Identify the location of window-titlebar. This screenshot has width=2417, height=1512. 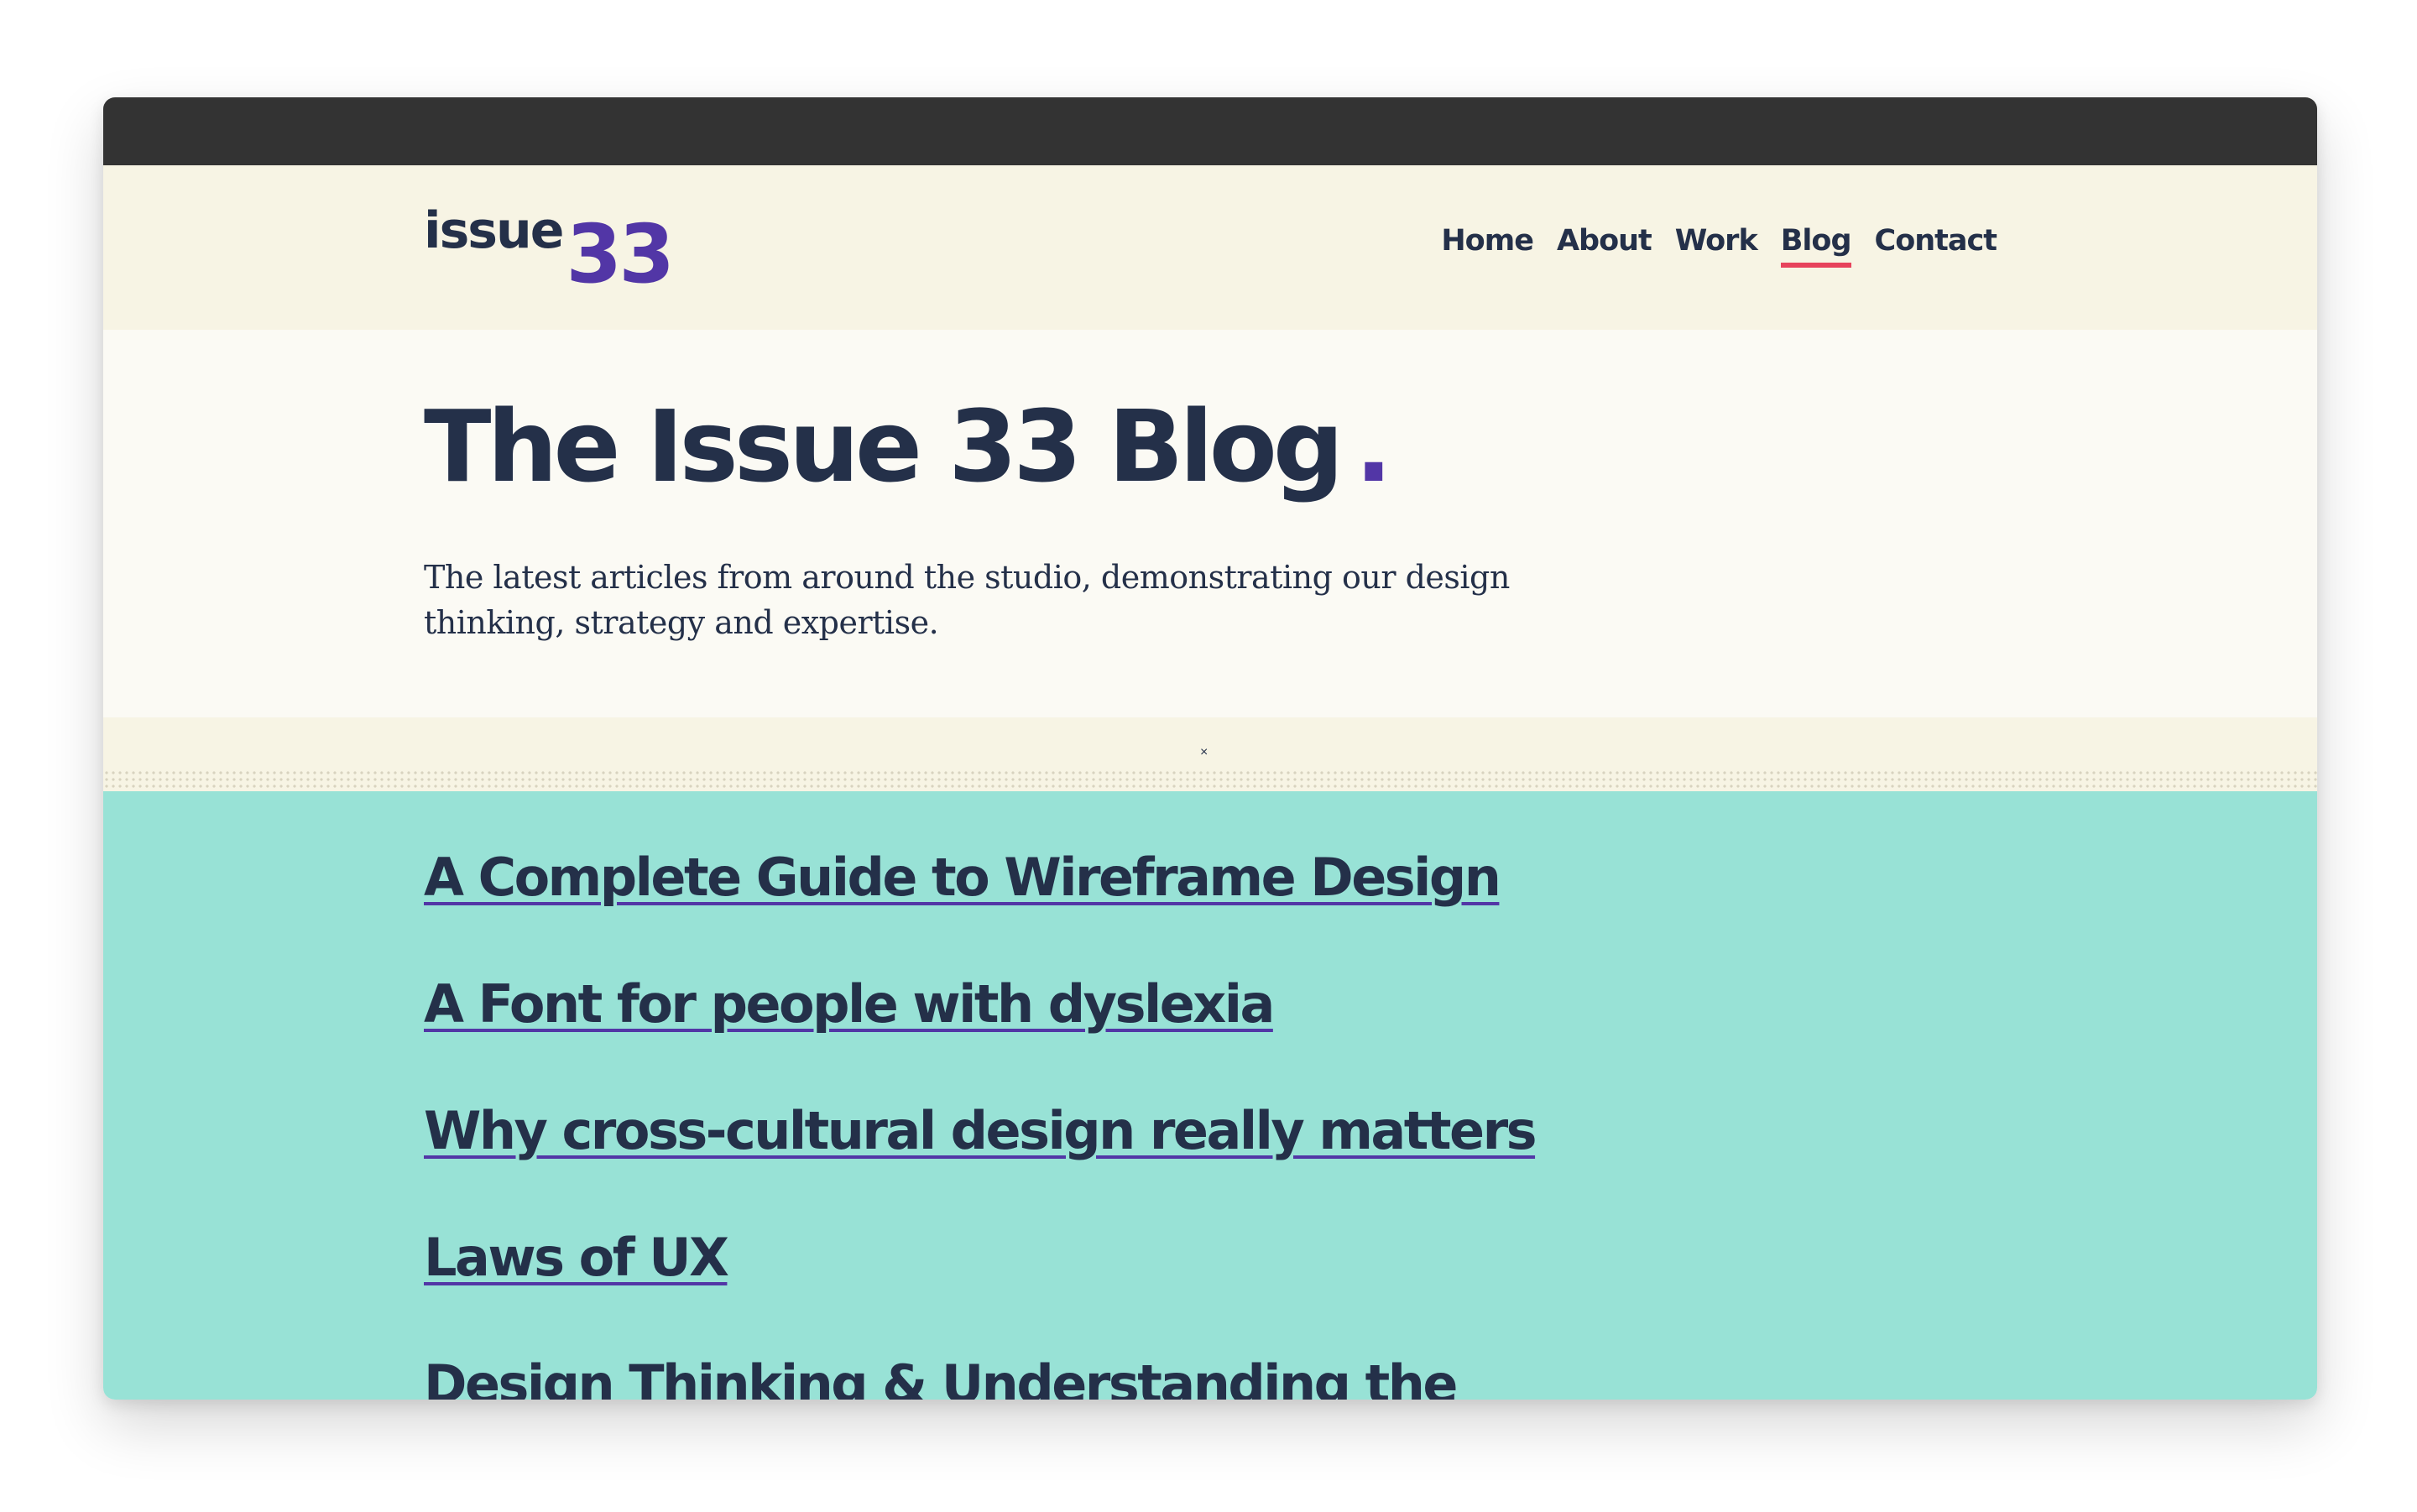
(1210, 131).